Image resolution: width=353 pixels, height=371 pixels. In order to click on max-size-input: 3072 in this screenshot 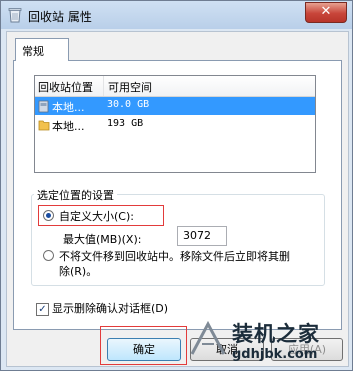, I will do `click(202, 236)`.